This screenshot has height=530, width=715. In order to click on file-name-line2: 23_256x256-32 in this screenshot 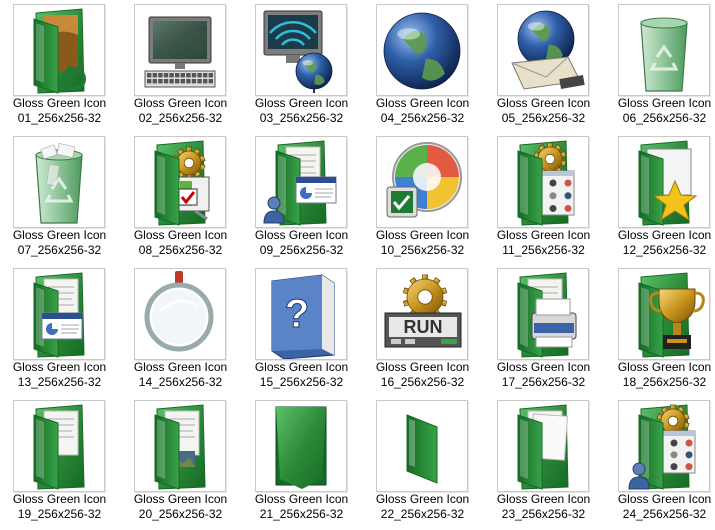, I will do `click(543, 514)`.